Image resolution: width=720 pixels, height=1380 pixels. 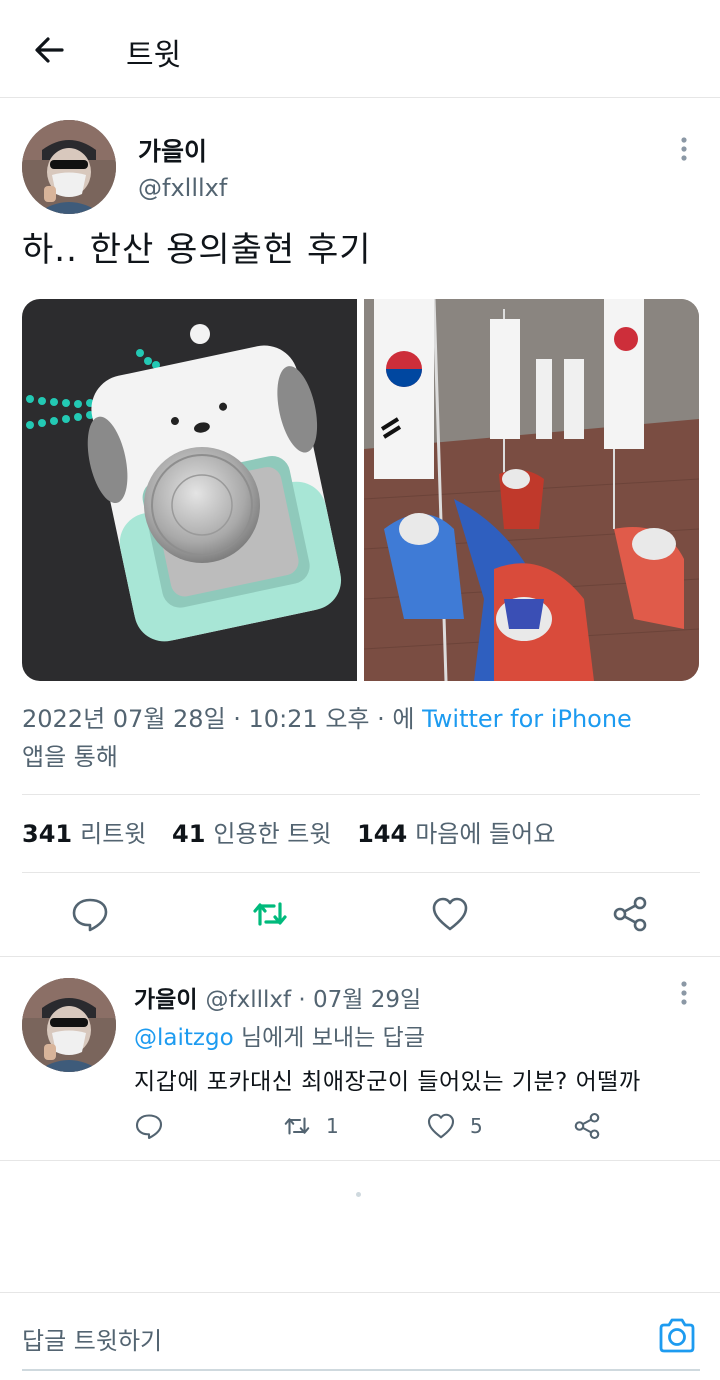 I want to click on reply-header: 가을이 @fxlllxf · 07월 29일, so click(x=277, y=997).